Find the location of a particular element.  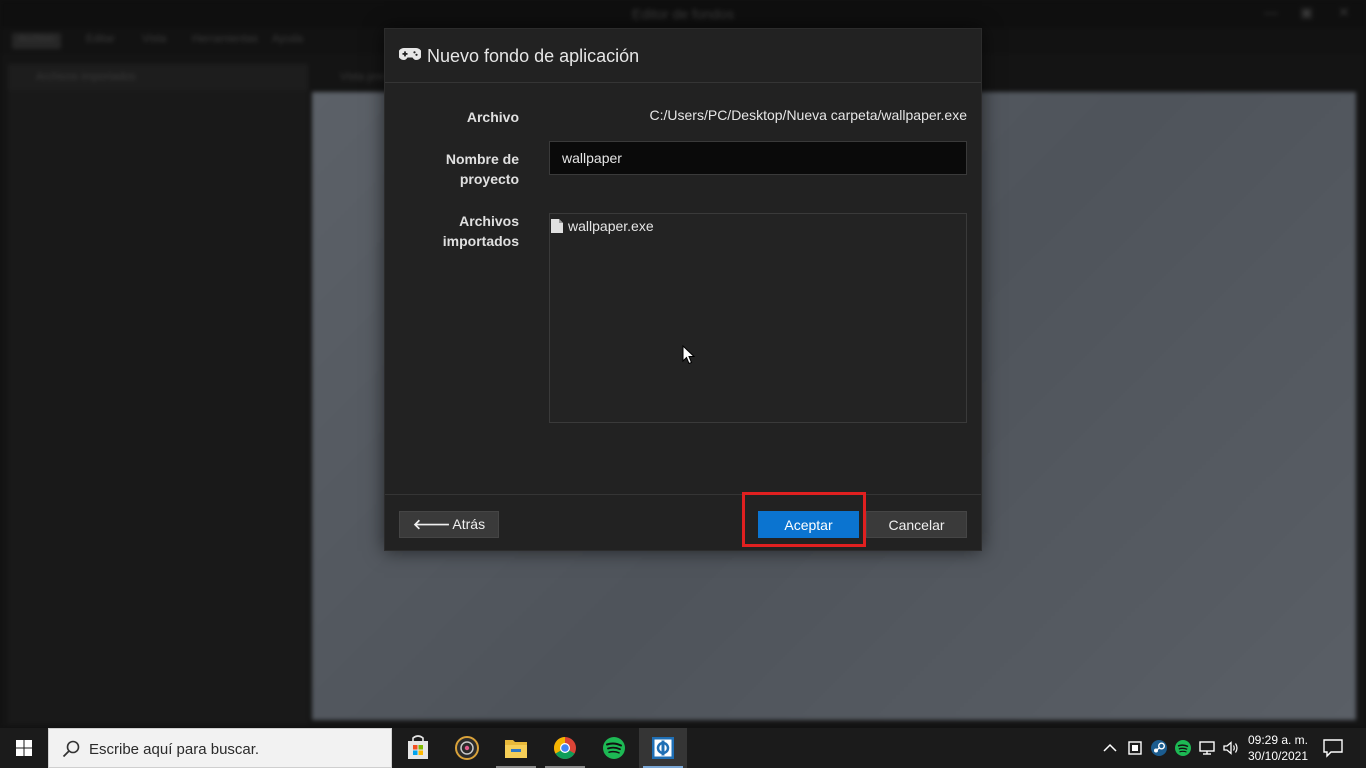

background-titlebar: Editor de fondos — ▣ ✕ is located at coordinates (683, 14).